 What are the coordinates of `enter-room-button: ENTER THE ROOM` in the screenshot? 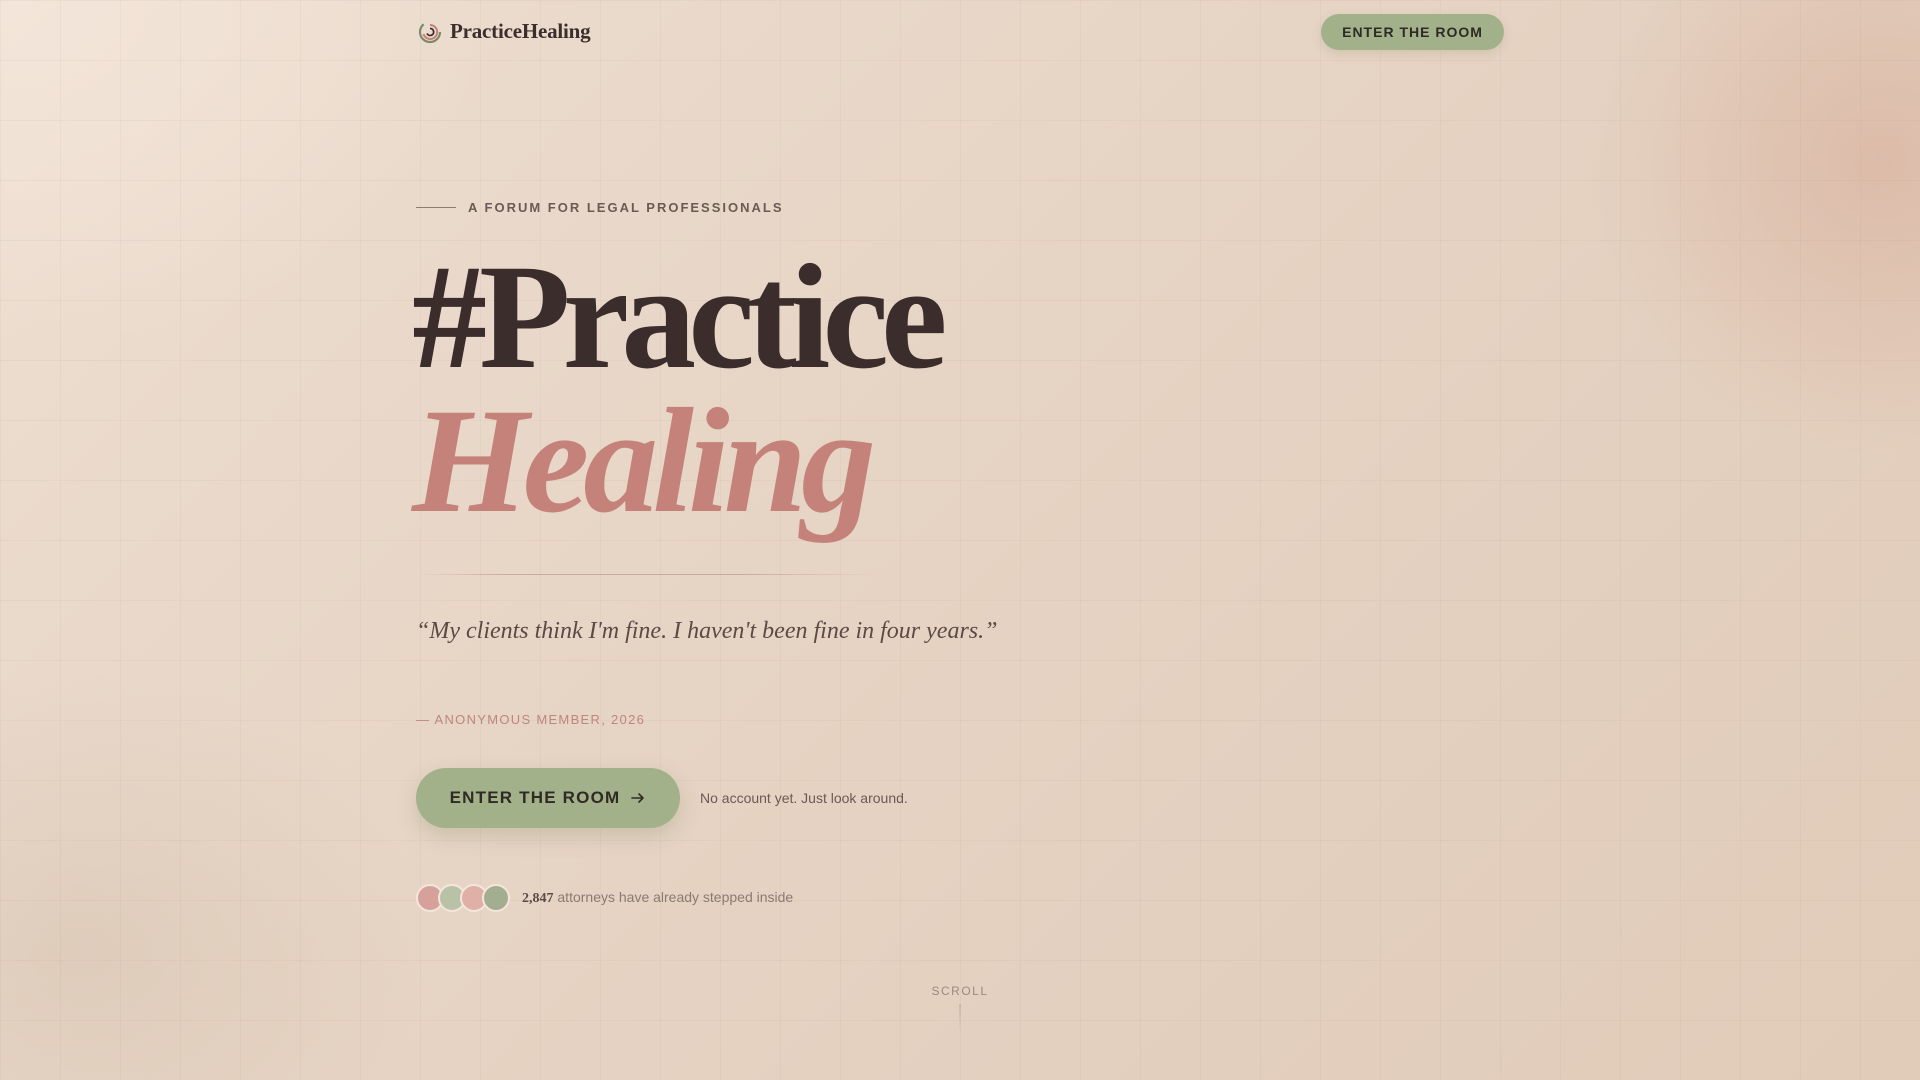 It's located at (548, 798).